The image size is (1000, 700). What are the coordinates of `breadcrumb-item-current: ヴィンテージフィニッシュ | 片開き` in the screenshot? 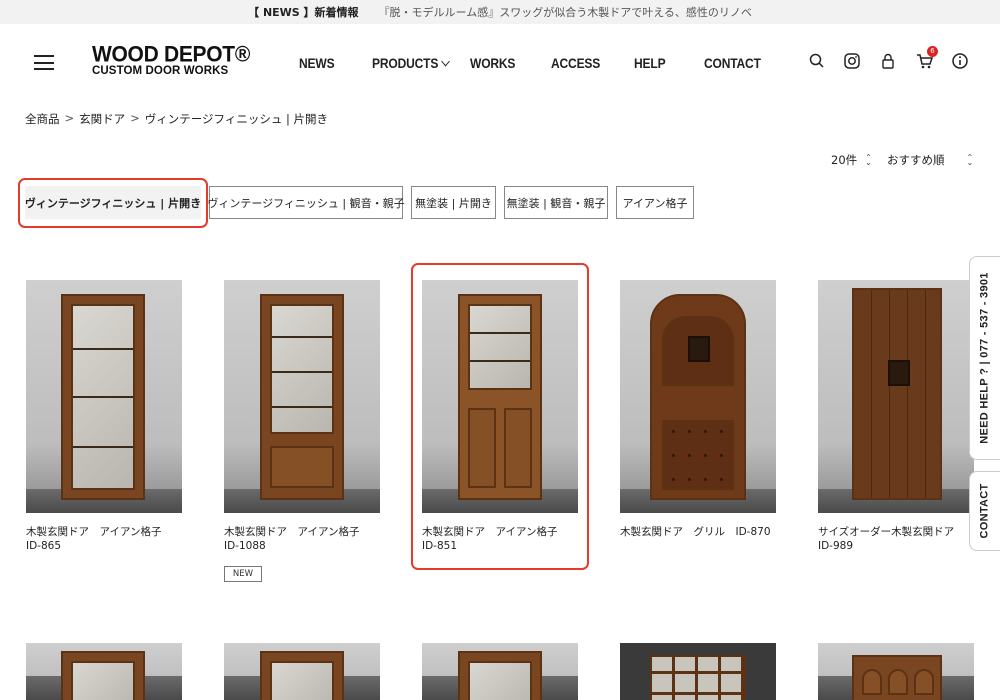 It's located at (236, 119).